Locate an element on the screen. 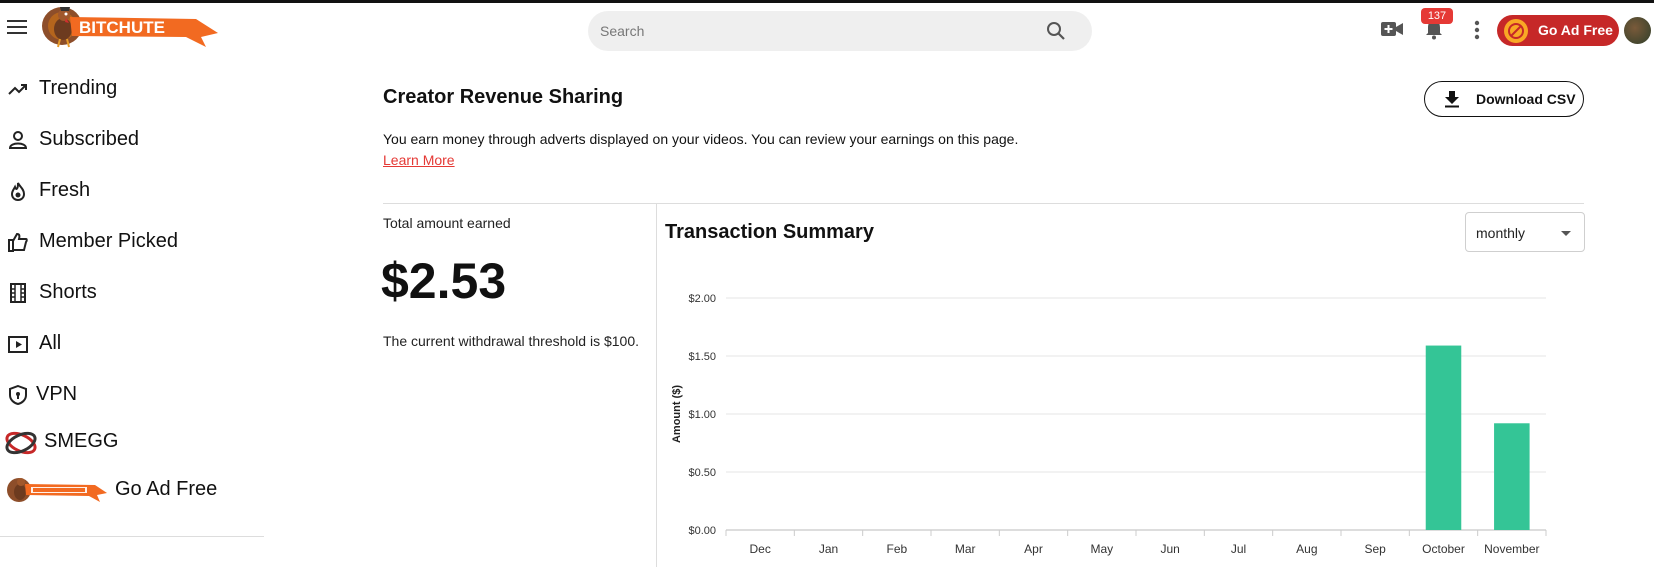 The width and height of the screenshot is (1654, 567). total-earned-label: Total amount earned is located at coordinates (447, 223).